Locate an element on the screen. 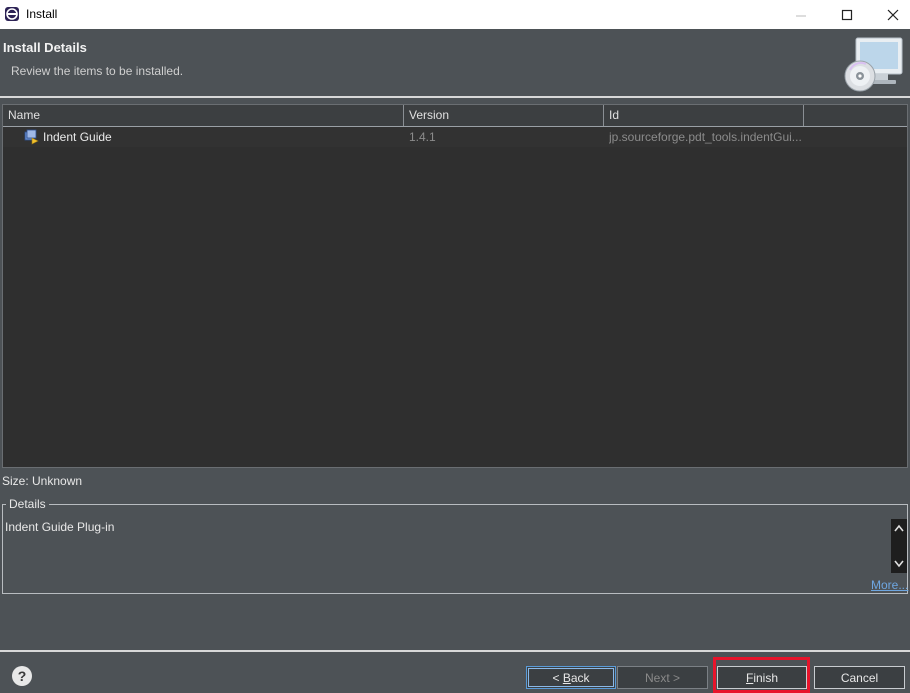 Image resolution: width=910 pixels, height=693 pixels. back-button-mnemonic: B is located at coordinates (566, 677).